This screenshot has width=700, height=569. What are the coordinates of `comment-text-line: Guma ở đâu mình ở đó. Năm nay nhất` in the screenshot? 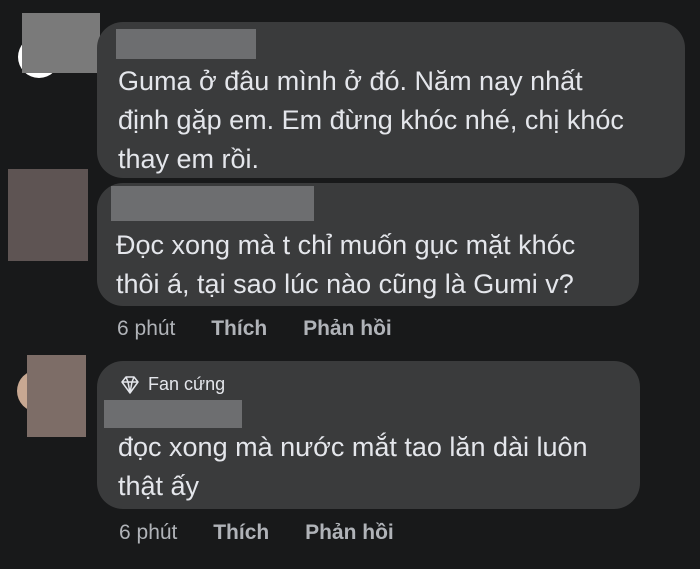 It's located at (350, 81).